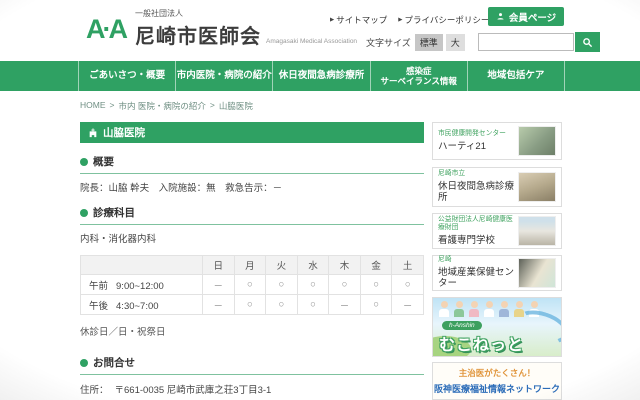 This screenshot has height=400, width=640. Describe the element at coordinates (362, 20) in the screenshot. I see `sitemap-link-label: サイトマップ` at that location.